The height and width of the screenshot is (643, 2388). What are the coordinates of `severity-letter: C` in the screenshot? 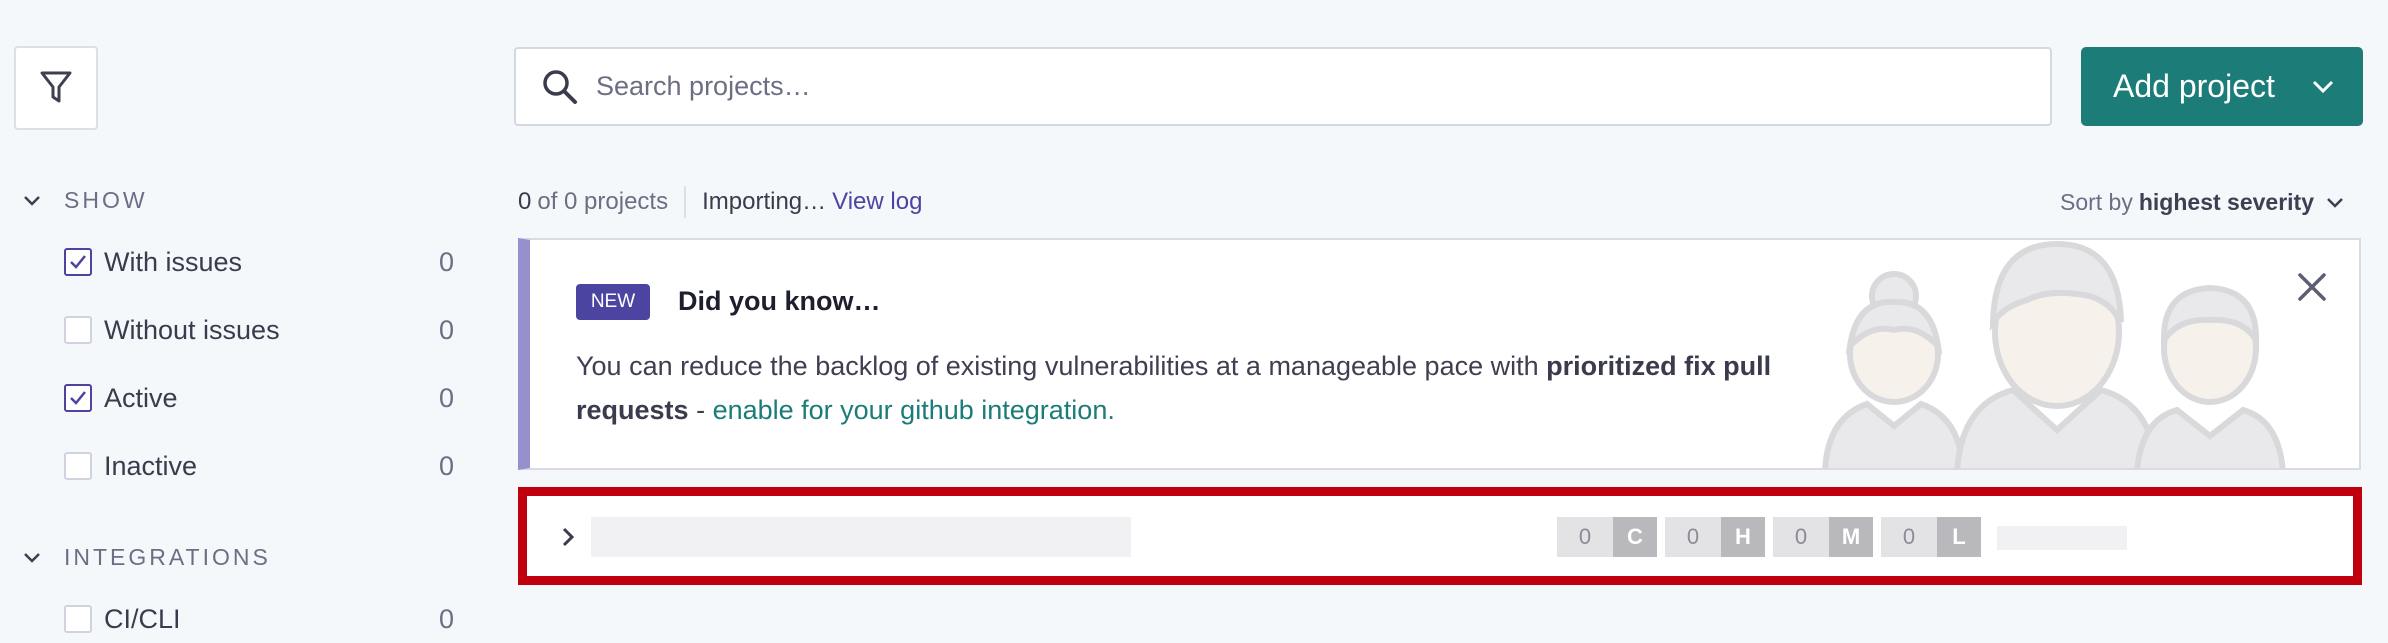 It's located at (1635, 537).